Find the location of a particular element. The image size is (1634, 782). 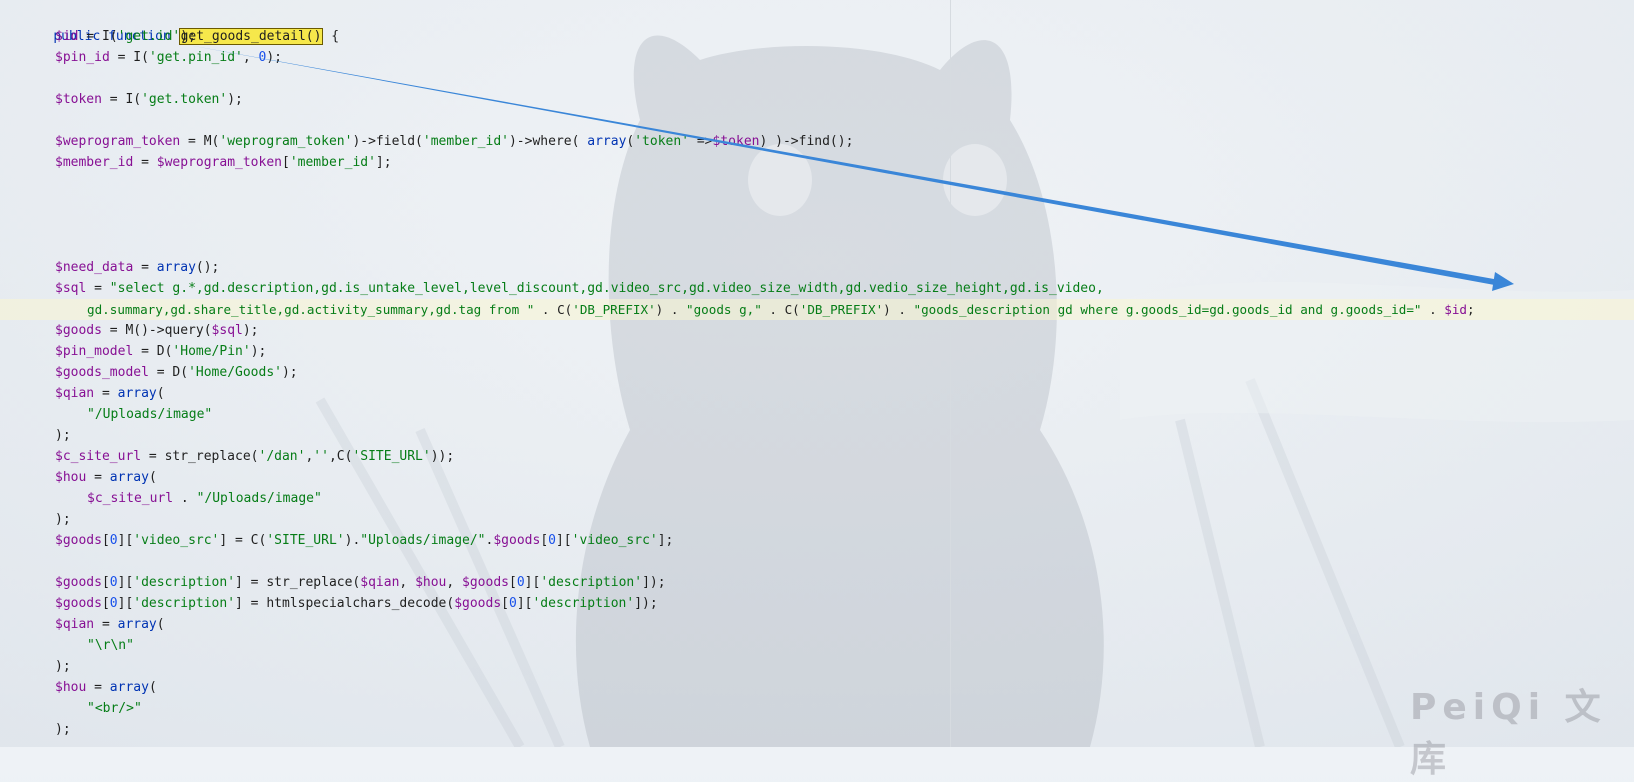

code-line-12: $goods_model = D('Home/Goods'); is located at coordinates (817, 372).